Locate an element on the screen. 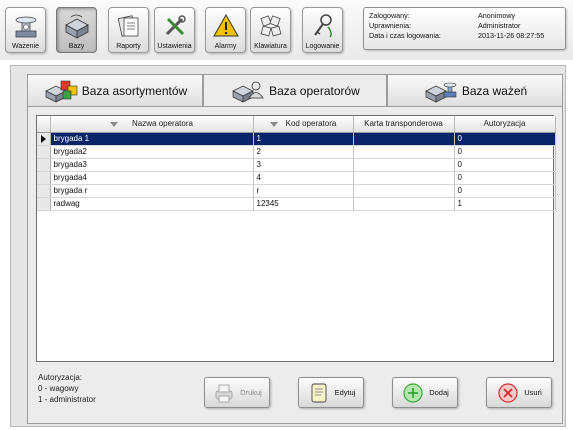 The width and height of the screenshot is (573, 430). cell-operator-name: brygada3 is located at coordinates (152, 165).